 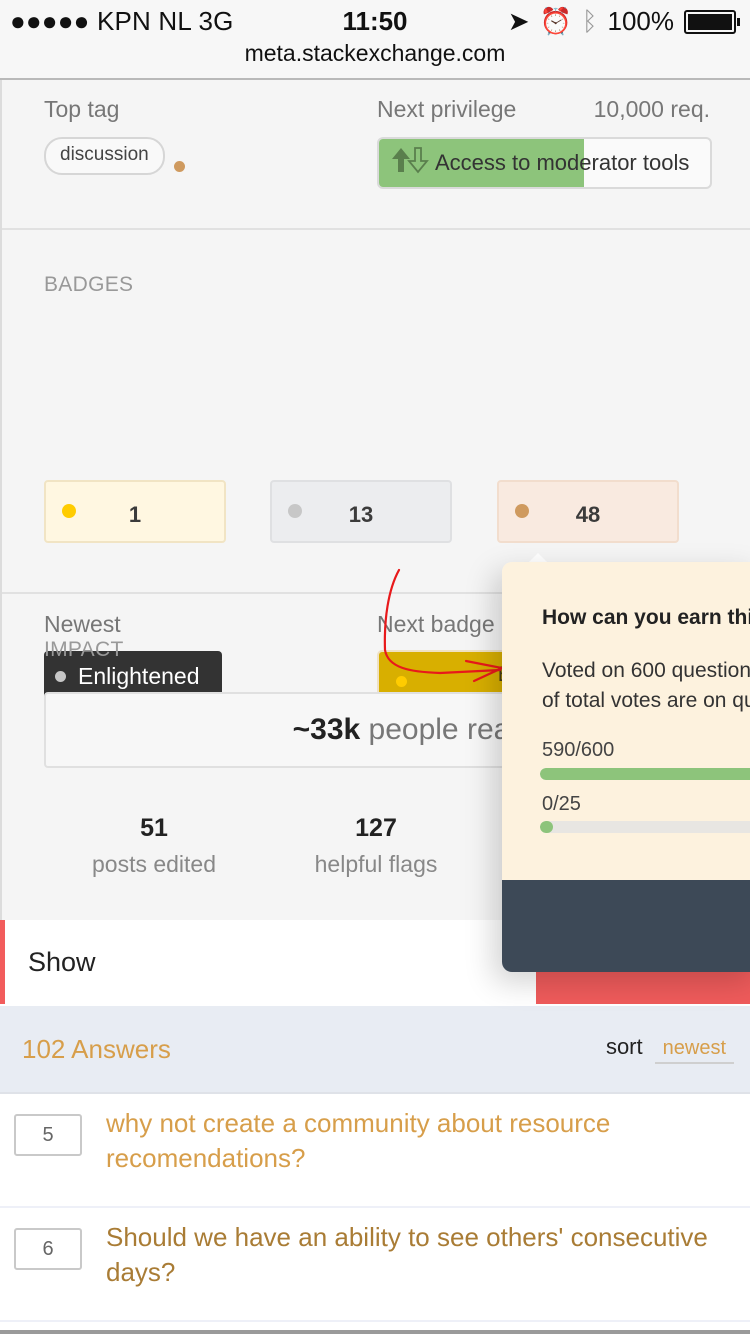 I want to click on vote-count: 6, so click(x=48, y=1249).